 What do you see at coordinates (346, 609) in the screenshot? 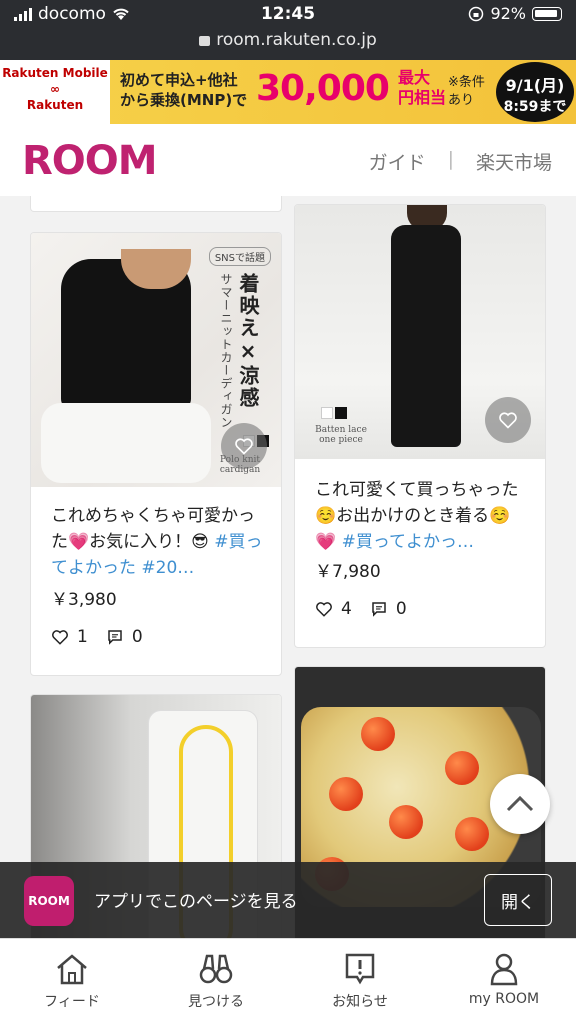
I see `like-count: 4` at bounding box center [346, 609].